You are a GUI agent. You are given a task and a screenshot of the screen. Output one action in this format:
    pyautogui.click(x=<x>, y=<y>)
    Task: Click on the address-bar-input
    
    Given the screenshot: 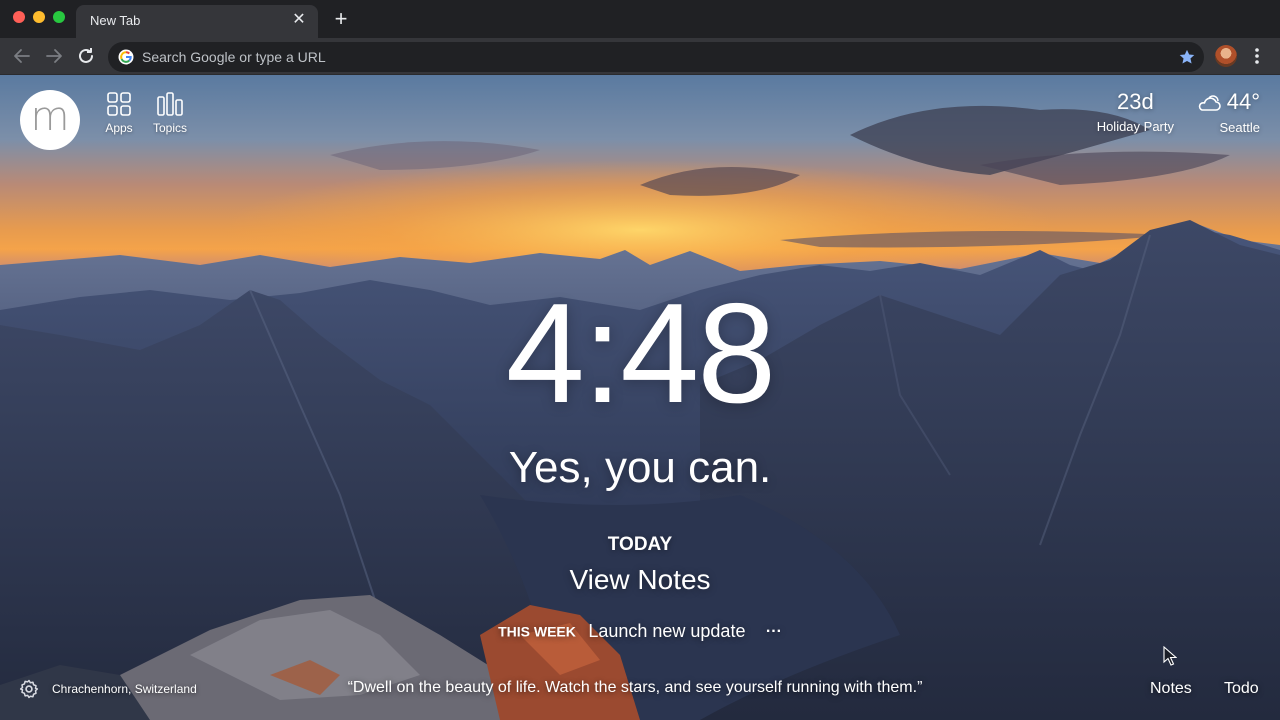 What is the action you would take?
    pyautogui.click(x=642, y=57)
    